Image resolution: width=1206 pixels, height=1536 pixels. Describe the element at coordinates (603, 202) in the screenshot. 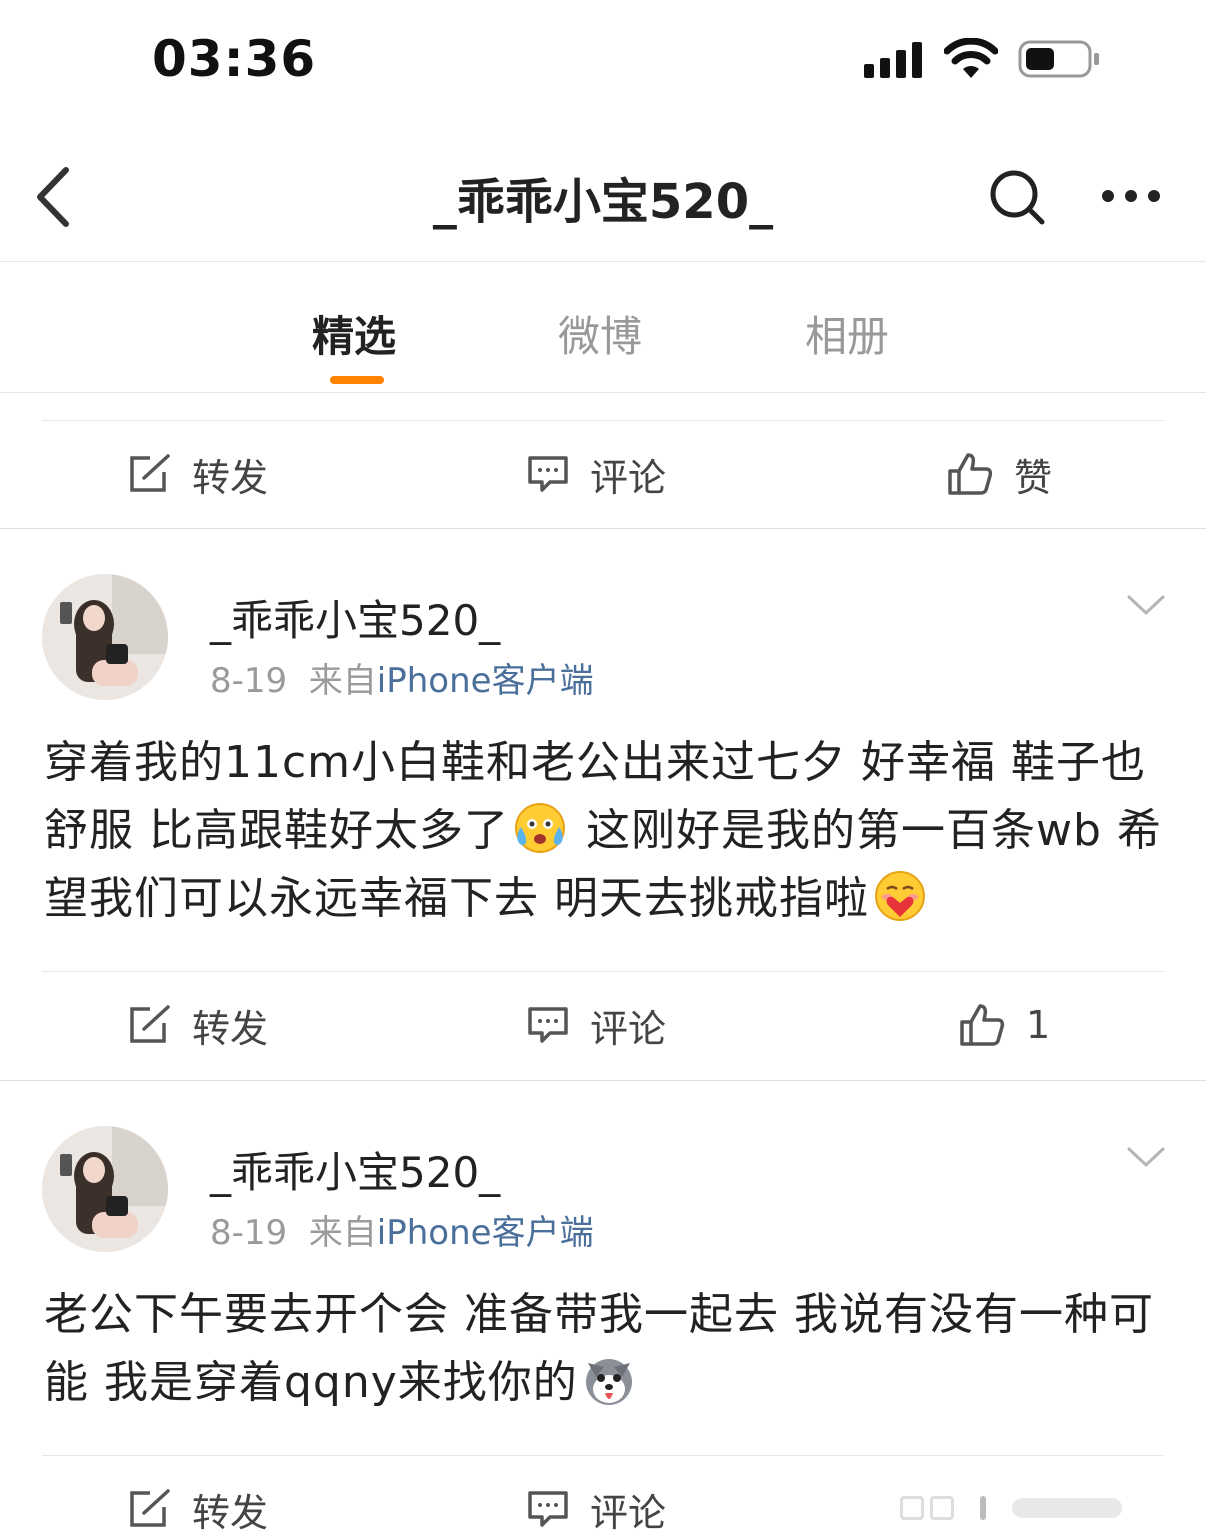

I see `page-title: _乖乖小宝520_` at that location.